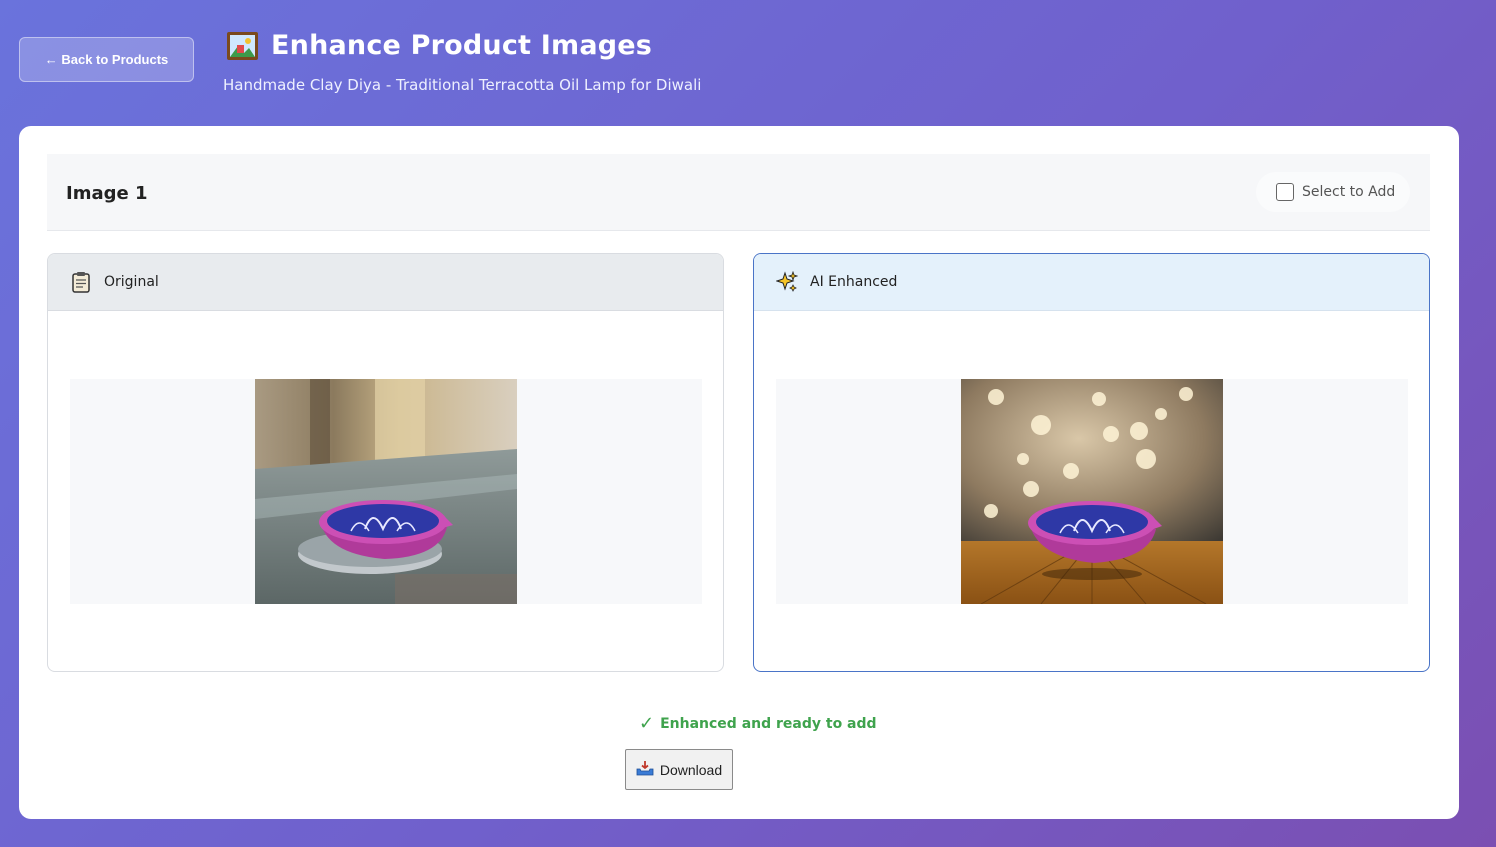 This screenshot has width=1496, height=847. Describe the element at coordinates (385, 282) in the screenshot. I see `original-panel-header: Original` at that location.